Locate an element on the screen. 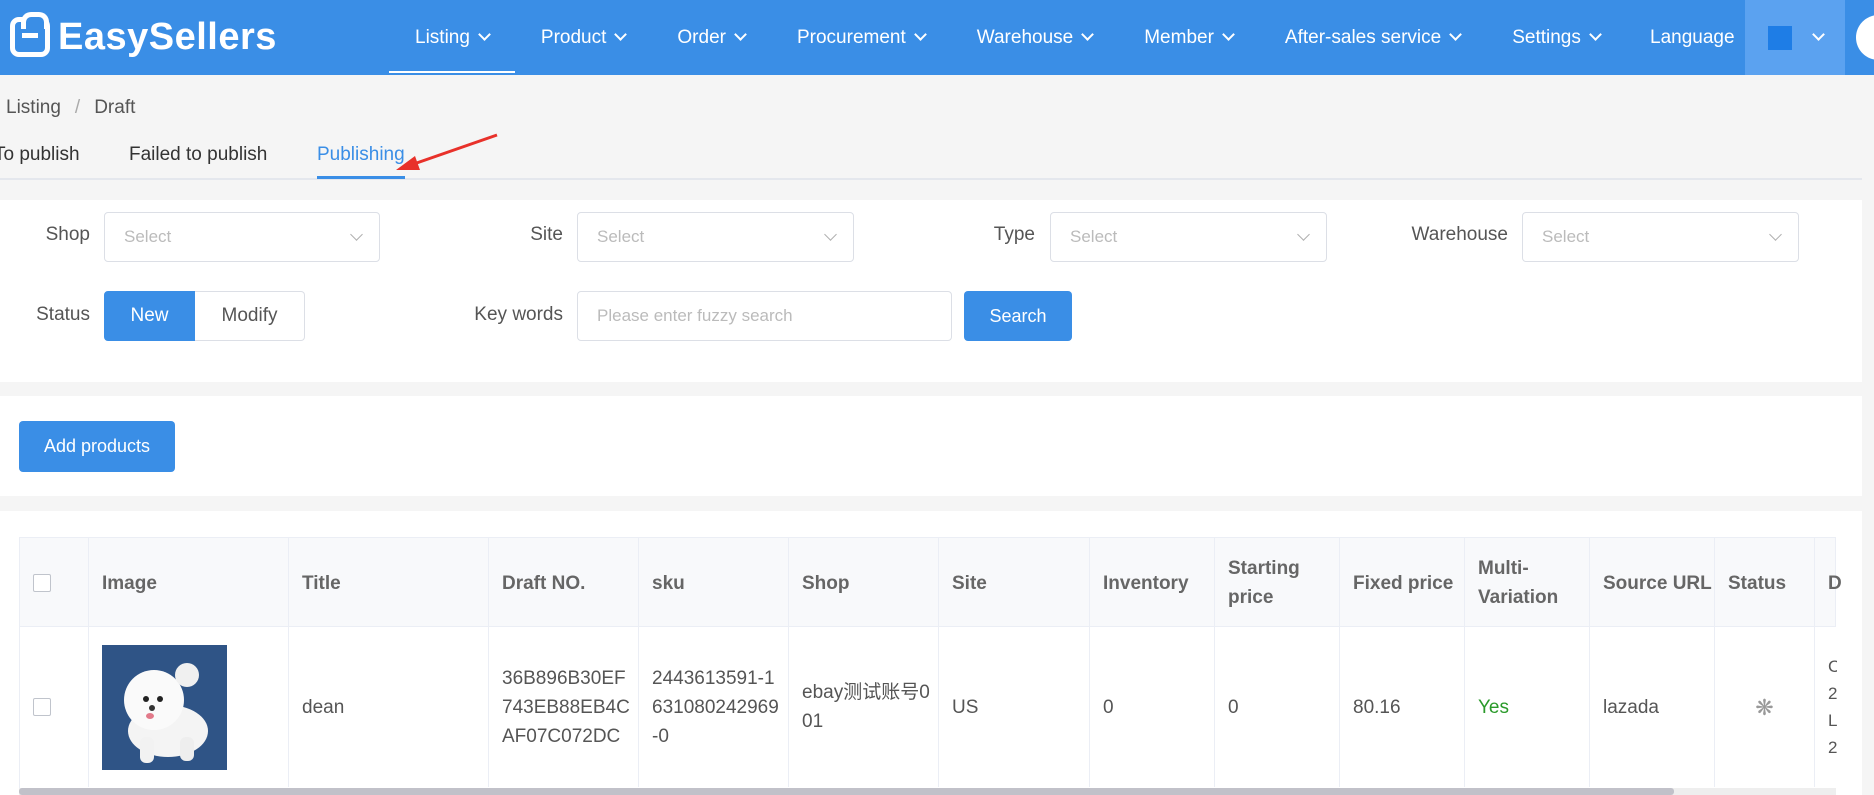  add-products-button: Add products is located at coordinates (97, 446).